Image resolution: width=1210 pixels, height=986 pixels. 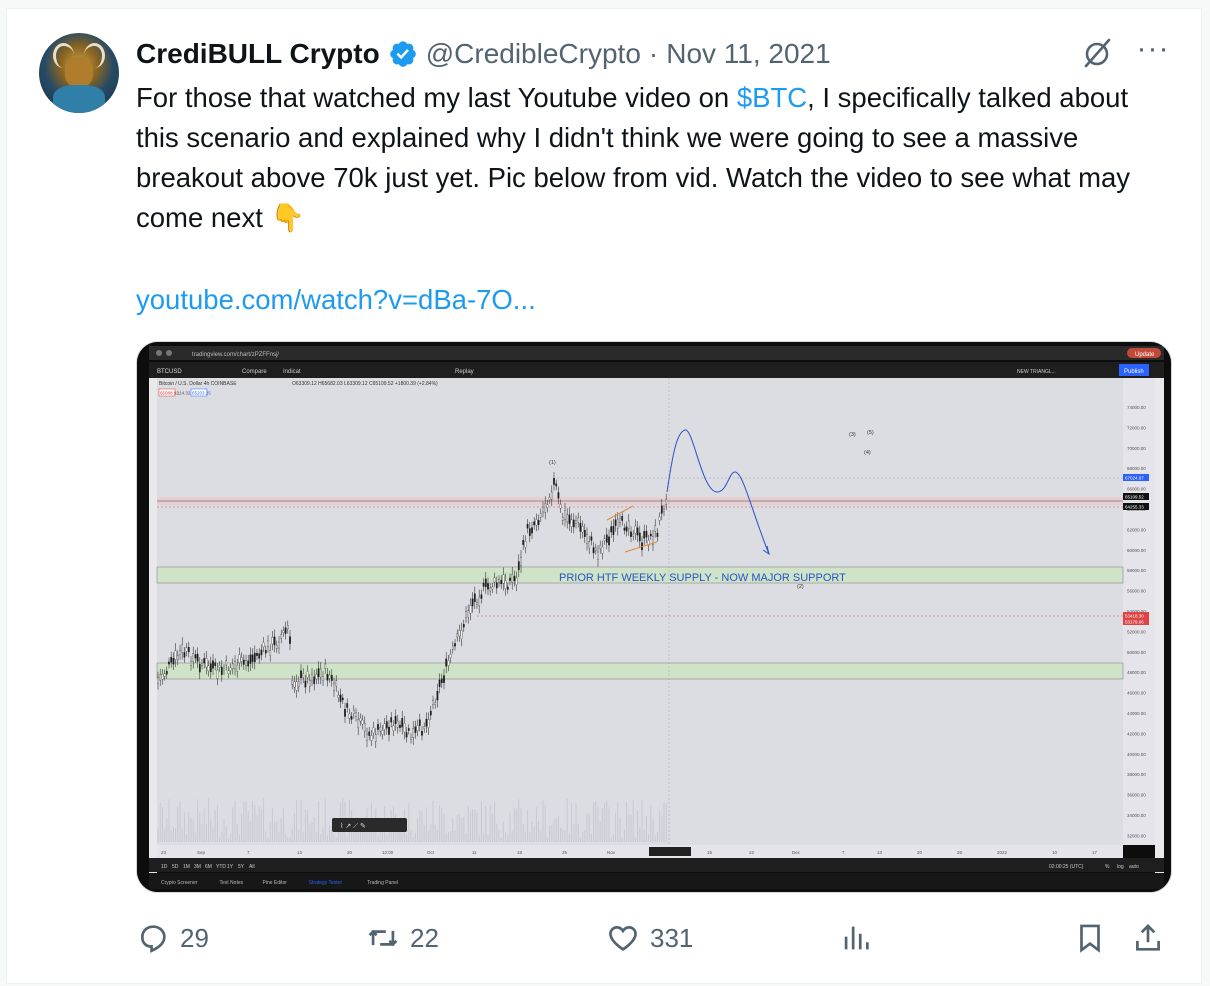 What do you see at coordinates (252, 867) in the screenshot?
I see `period-button-all: All` at bounding box center [252, 867].